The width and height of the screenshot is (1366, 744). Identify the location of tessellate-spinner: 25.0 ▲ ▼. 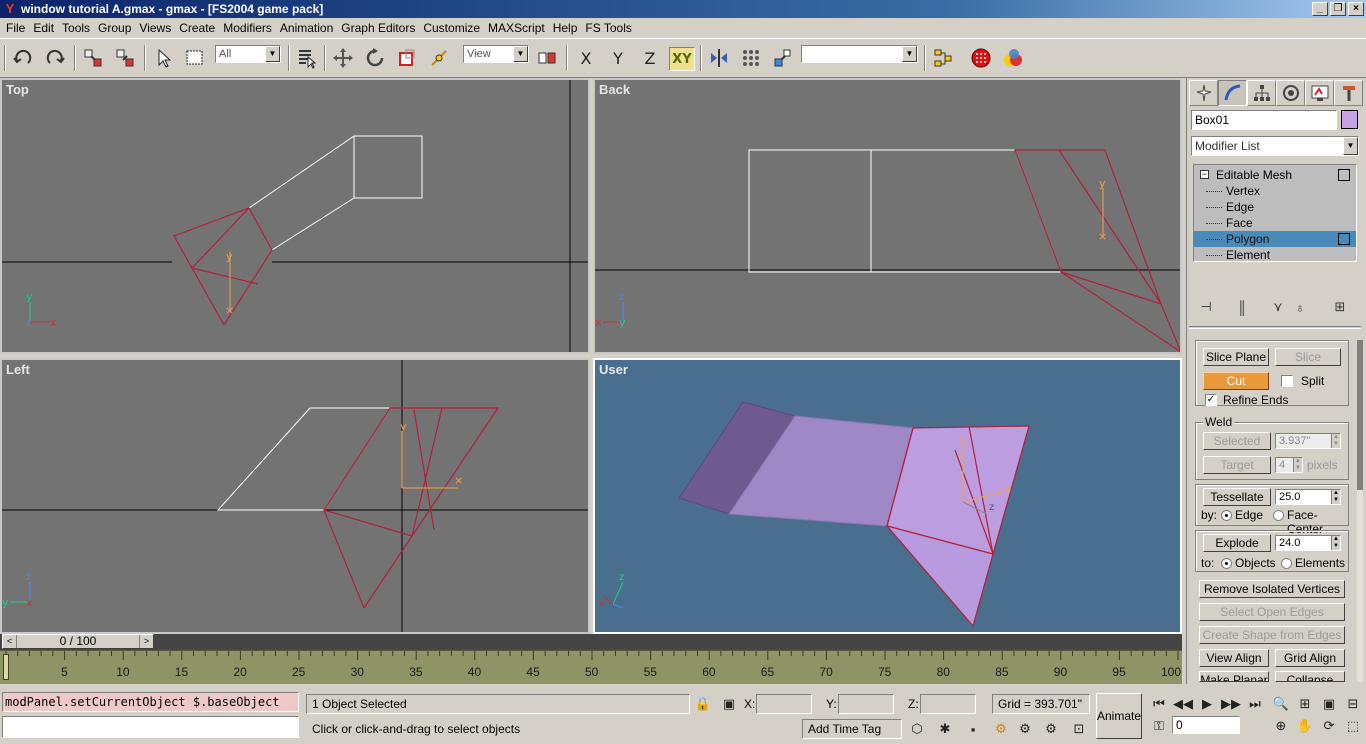
(1308, 497).